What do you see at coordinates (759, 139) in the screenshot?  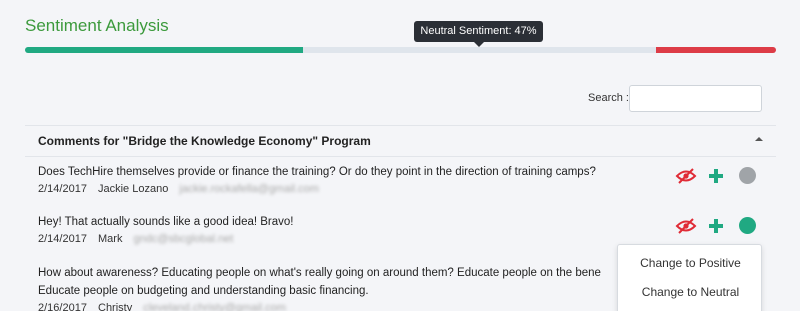 I see `caret-up-icon` at bounding box center [759, 139].